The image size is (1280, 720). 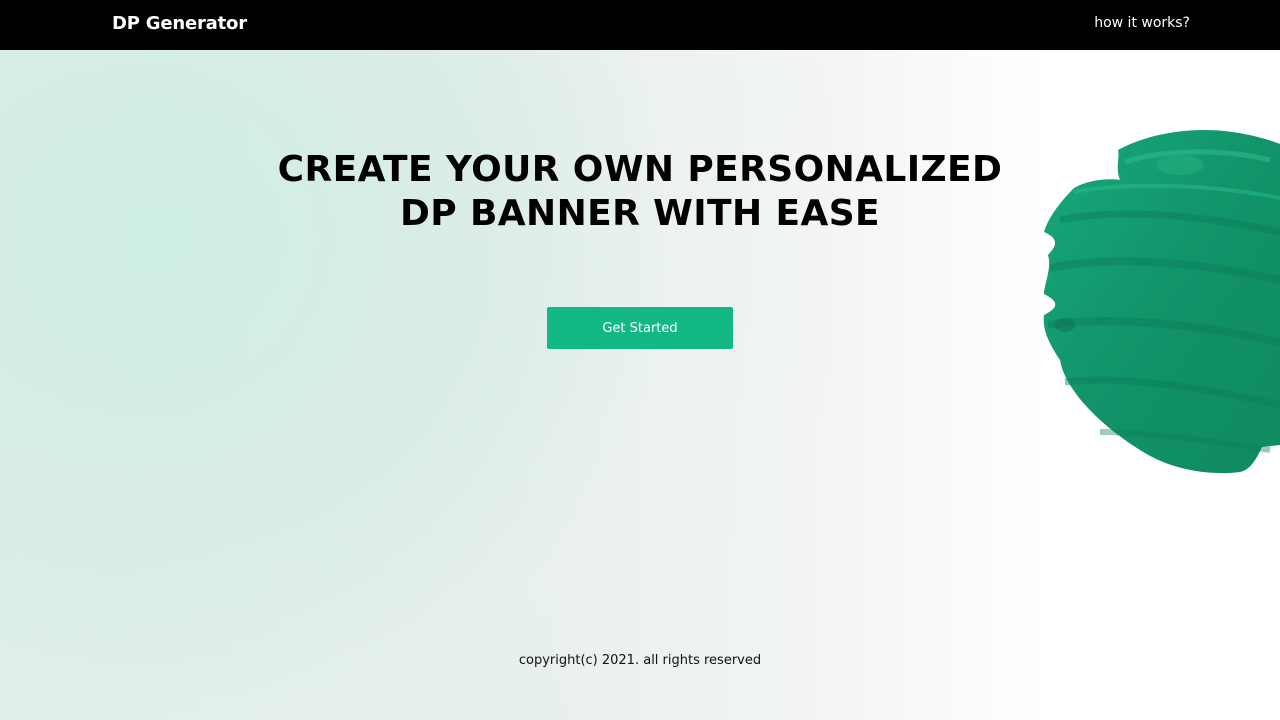 I want to click on green-3d-sphere-icon, so click(x=1161, y=302).